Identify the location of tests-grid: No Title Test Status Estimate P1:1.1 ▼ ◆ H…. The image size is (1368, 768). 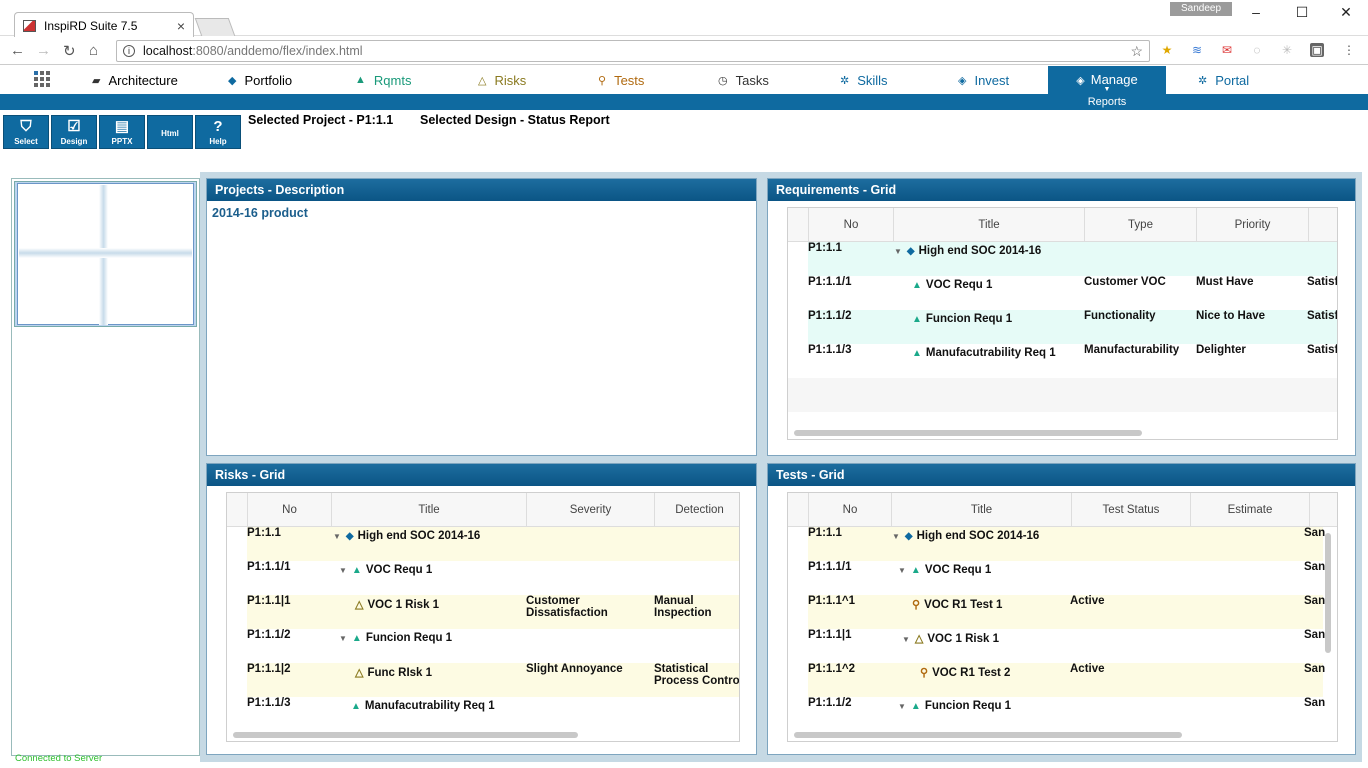
(1062, 617).